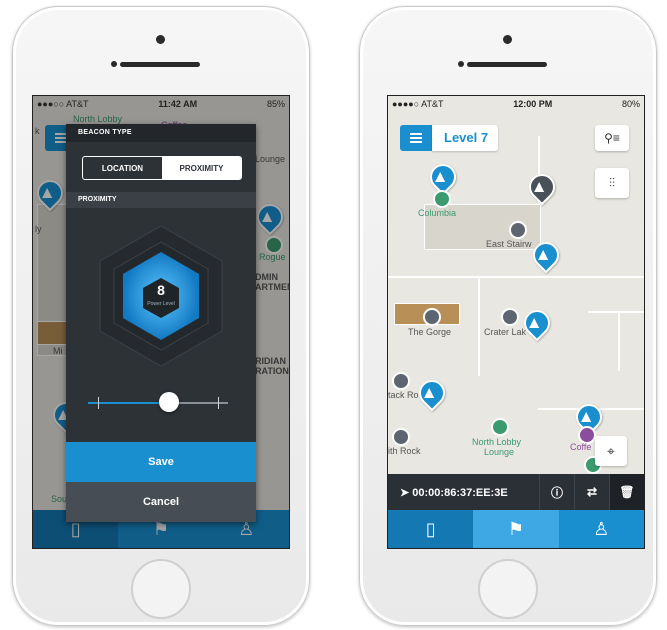 This screenshot has width=667, height=630. I want to click on sliders-icon: ⫶⫶, so click(611, 182).